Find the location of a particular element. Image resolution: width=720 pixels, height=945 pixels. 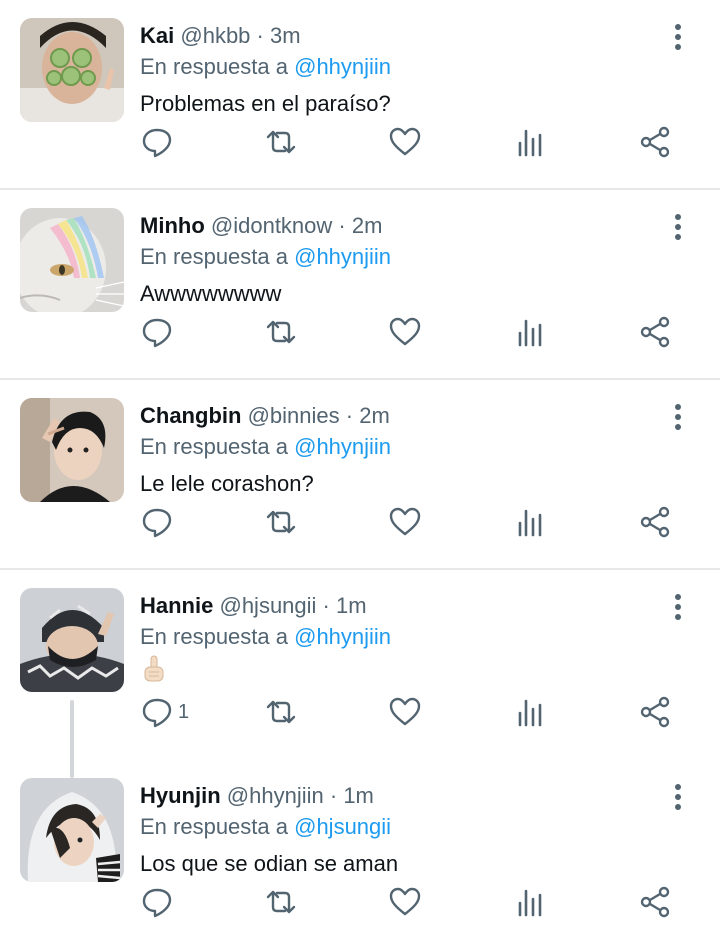

reply-button: 1 is located at coordinates (164, 712).